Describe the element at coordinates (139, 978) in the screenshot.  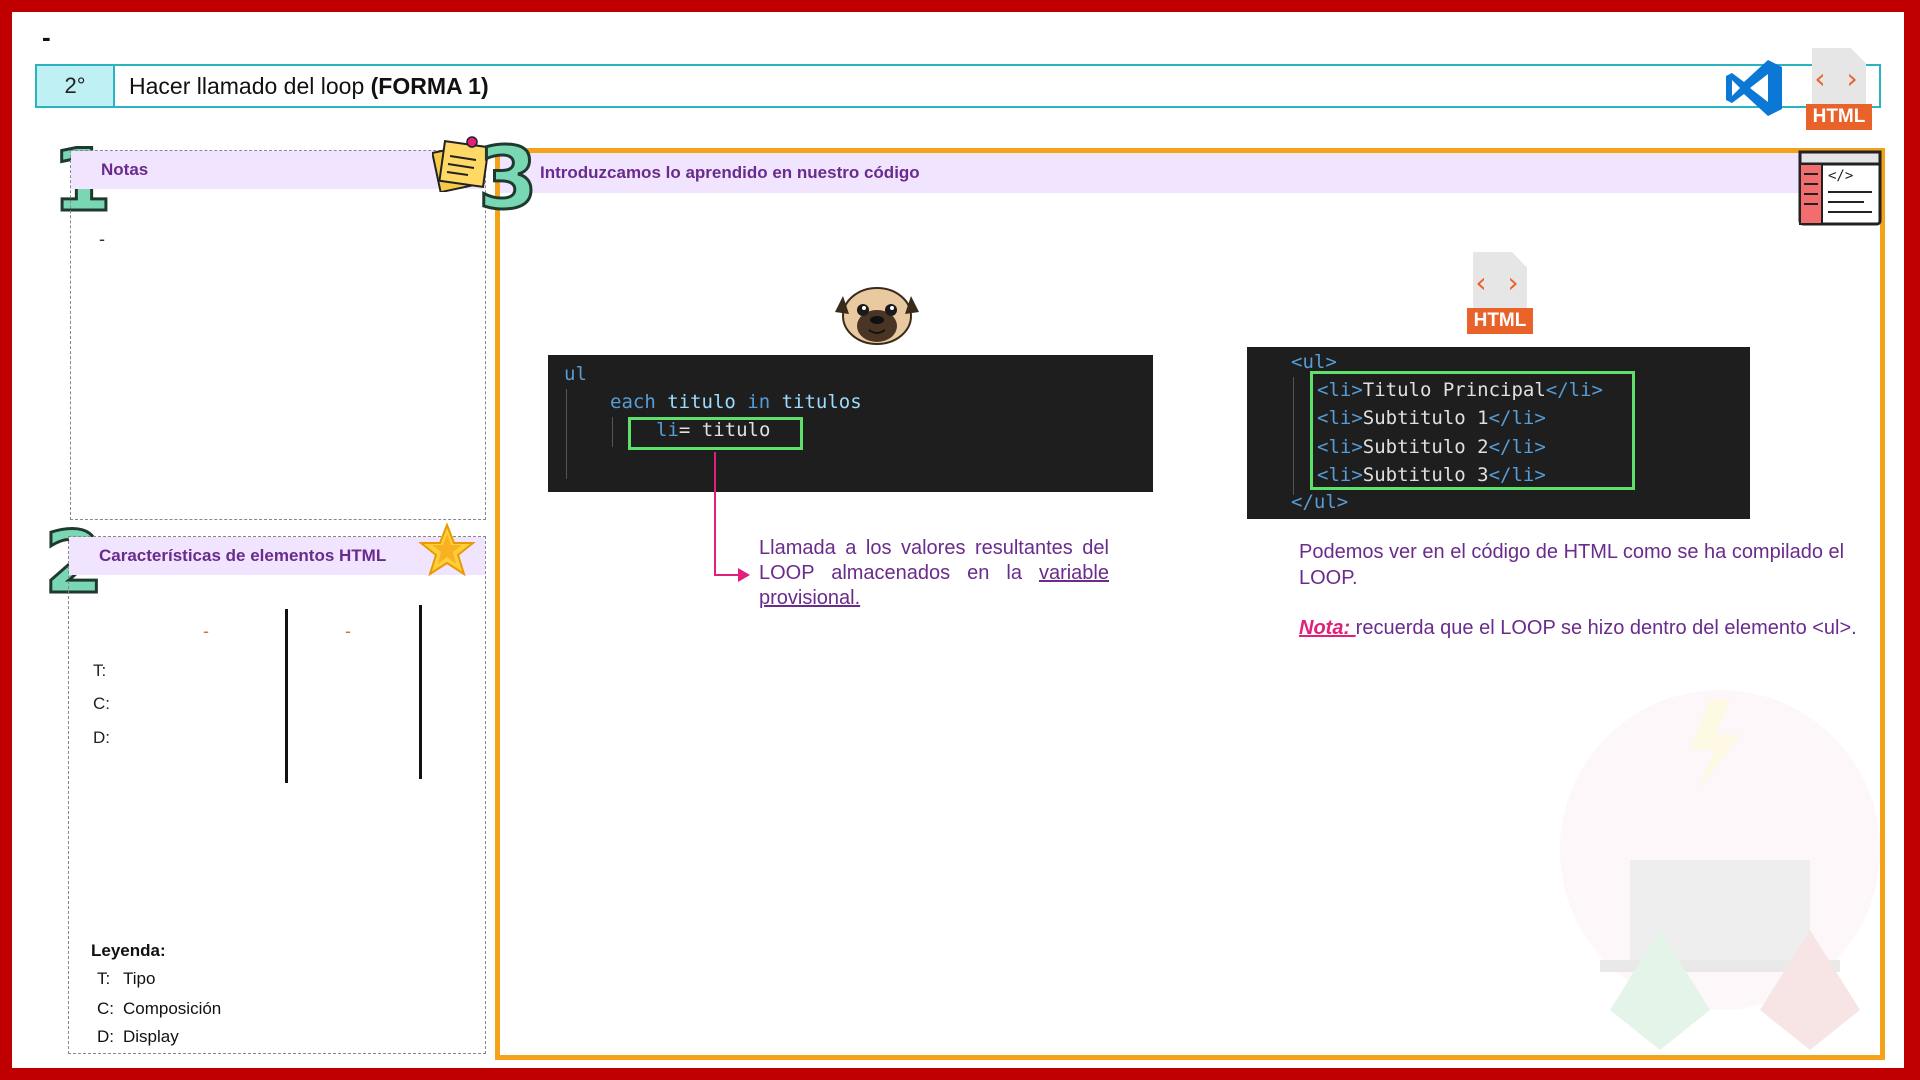
I see `legend-value: Tipo` at that location.